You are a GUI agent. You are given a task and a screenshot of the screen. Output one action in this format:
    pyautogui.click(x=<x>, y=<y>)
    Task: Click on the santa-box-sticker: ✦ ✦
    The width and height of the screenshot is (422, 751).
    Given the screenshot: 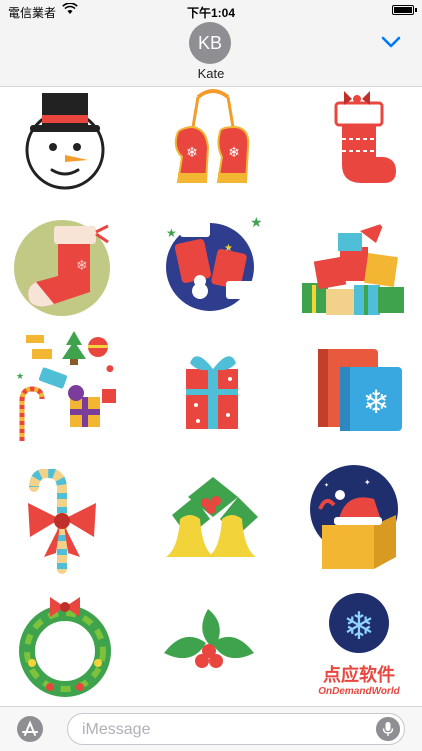 What is the action you would take?
    pyautogui.click(x=359, y=520)
    